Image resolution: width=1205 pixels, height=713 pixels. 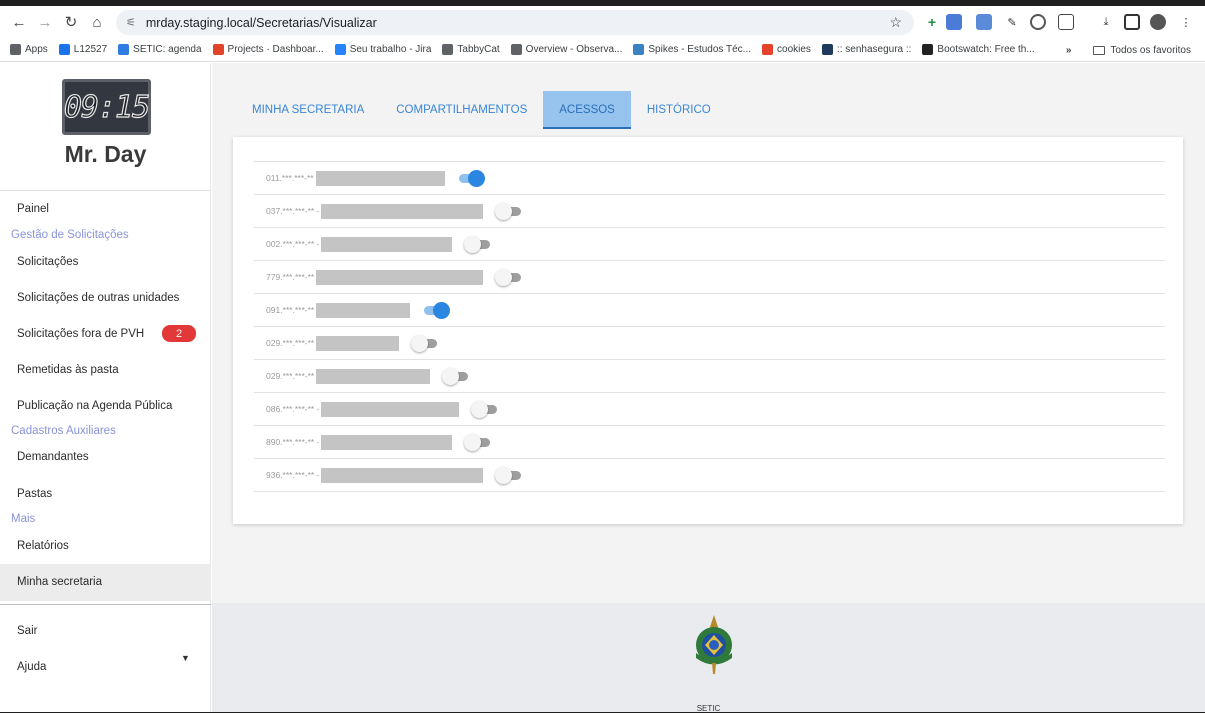 I want to click on logo-clock-text: 09:15, so click(x=107, y=107).